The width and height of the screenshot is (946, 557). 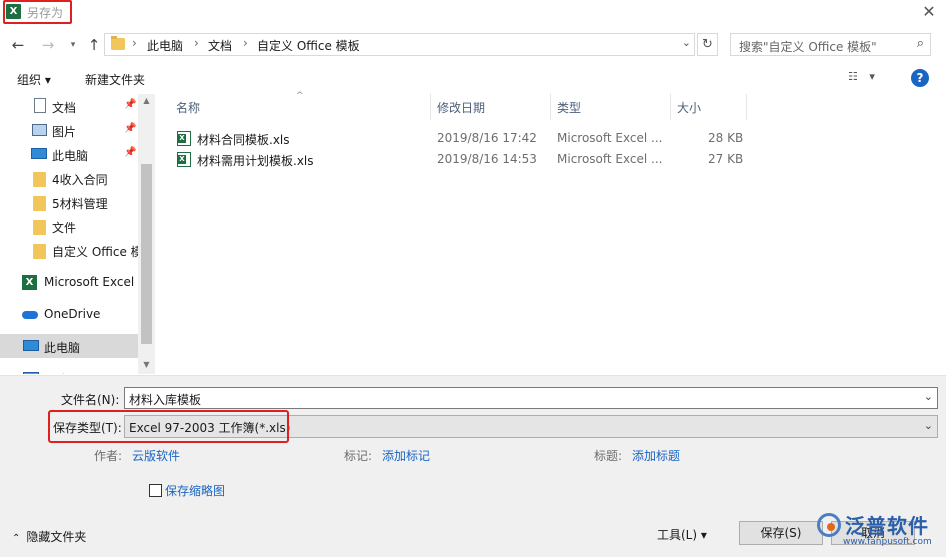 What do you see at coordinates (94, 45) in the screenshot?
I see `up-arrow-icon: ↑` at bounding box center [94, 45].